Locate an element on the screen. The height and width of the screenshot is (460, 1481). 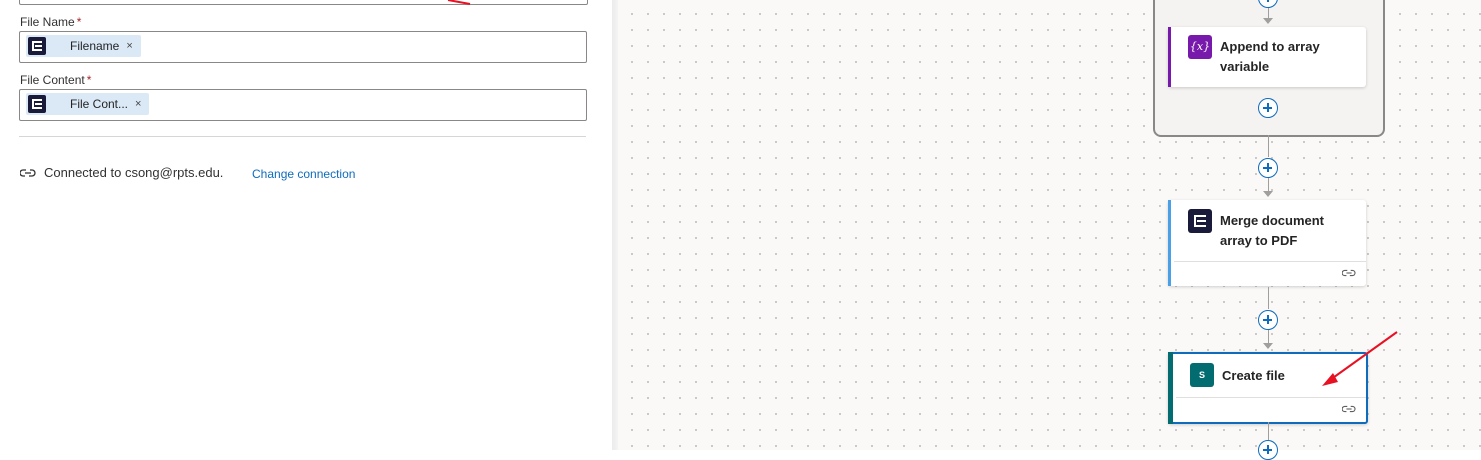
card-title: Append to array variable is located at coordinates (1270, 56).